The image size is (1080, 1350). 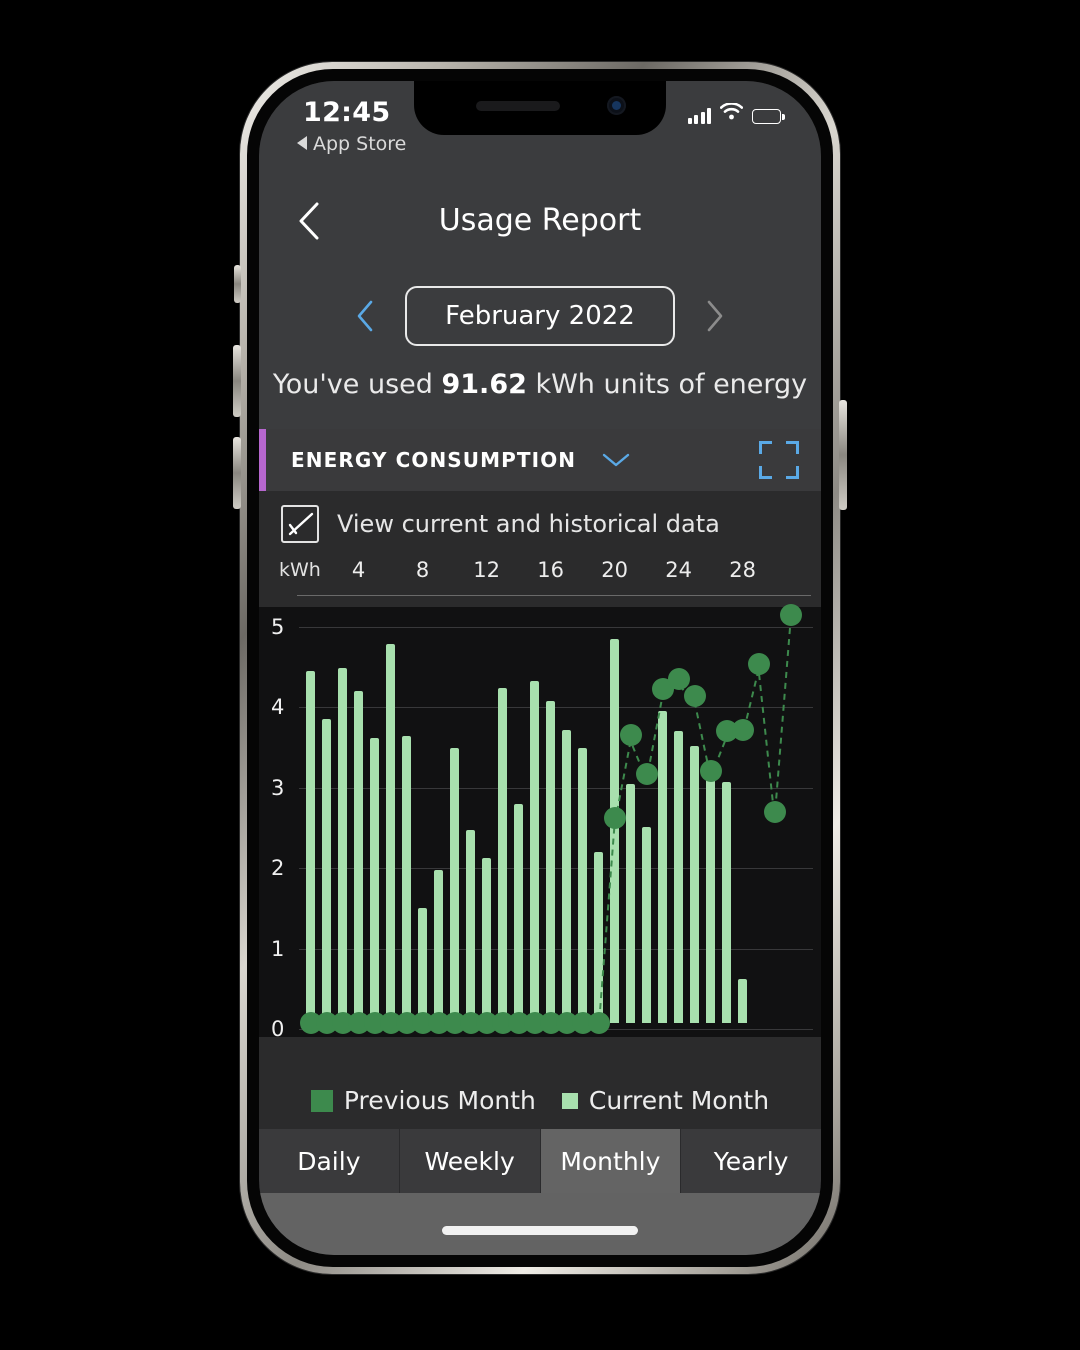 I want to click on y-tick-label-0: 0, so click(x=278, y=1029).